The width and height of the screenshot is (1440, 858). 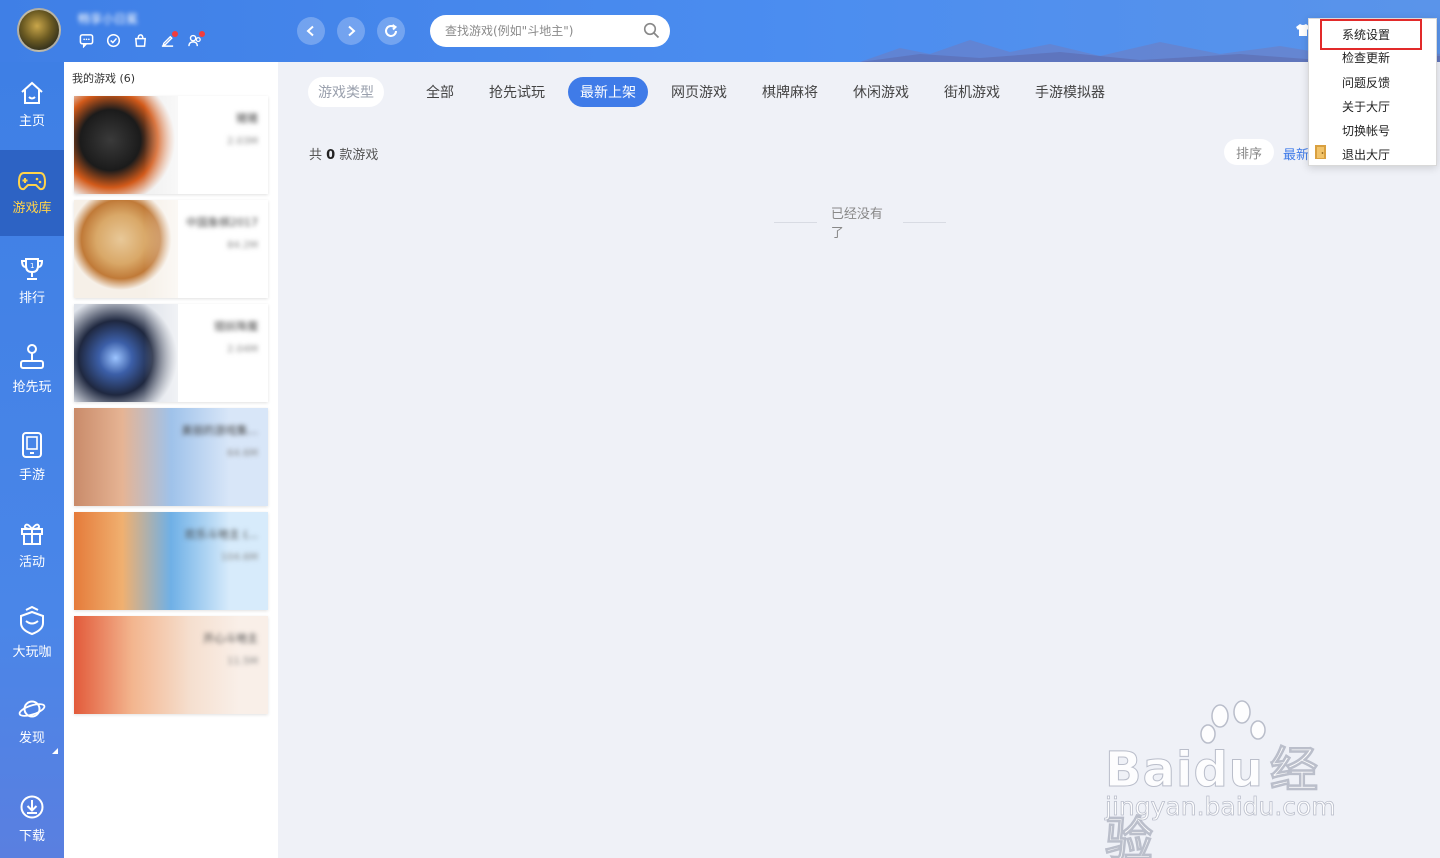 I want to click on game-type-chip: 游戏类型, so click(x=346, y=92).